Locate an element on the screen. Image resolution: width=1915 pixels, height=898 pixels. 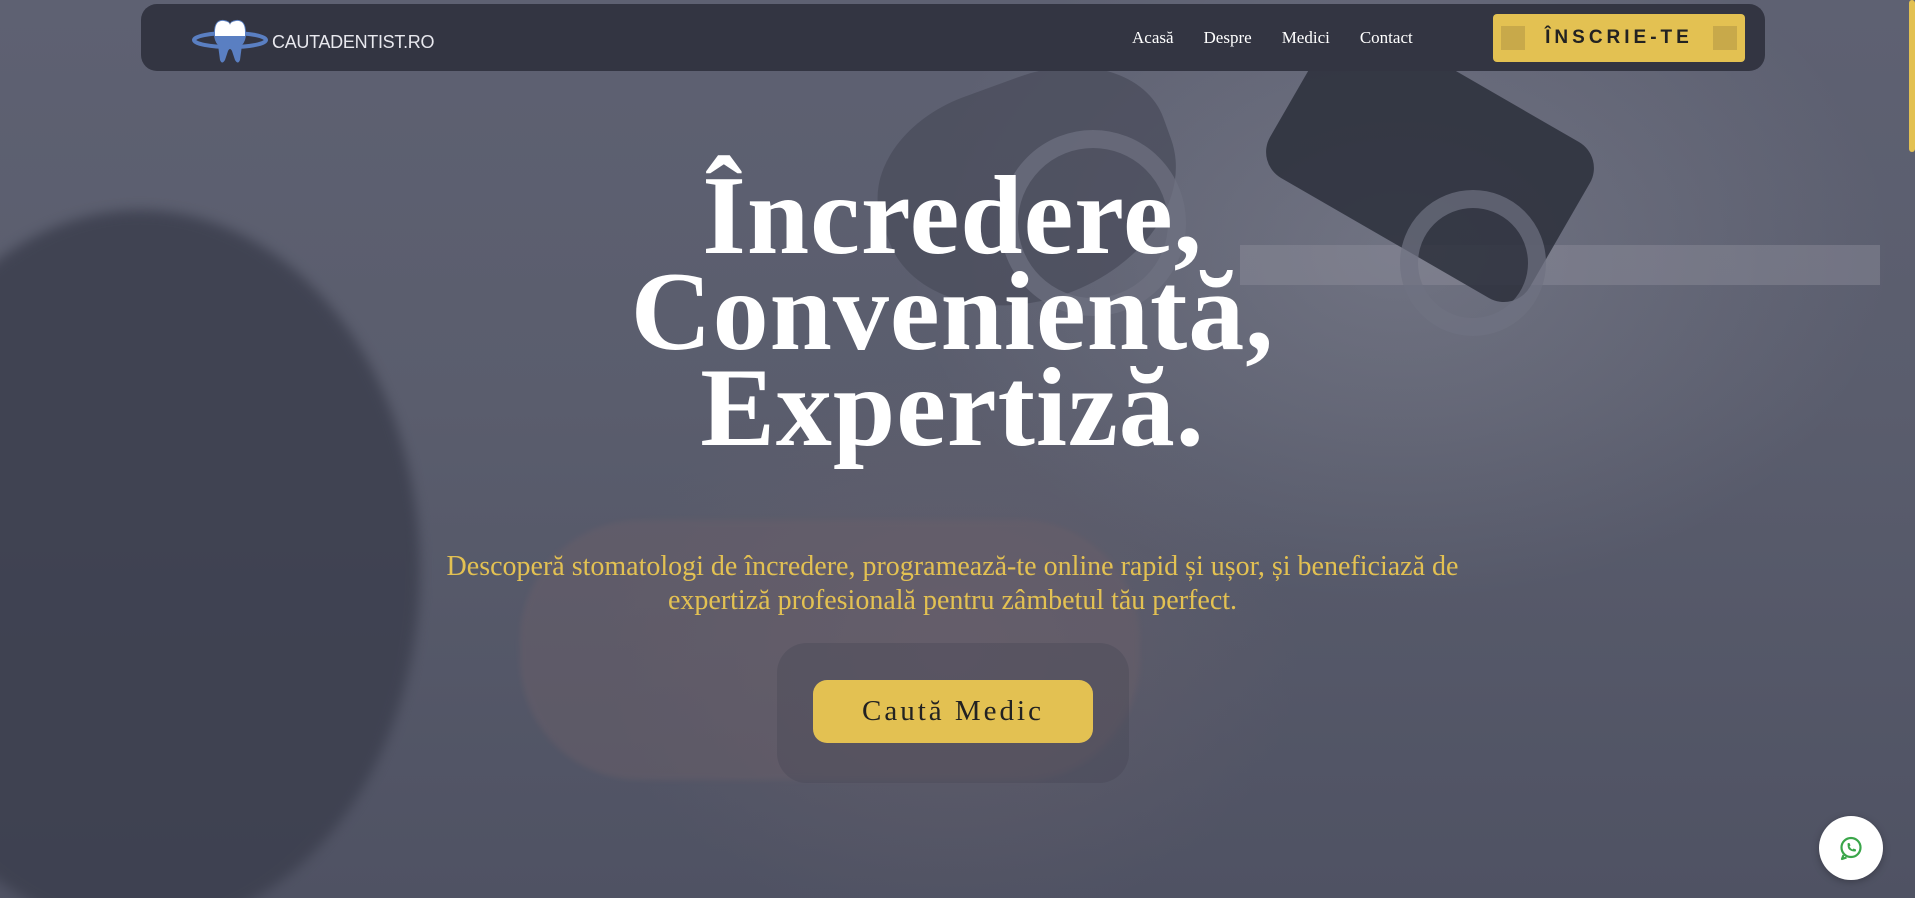
logo-text: CAUTADENTIST.RO is located at coordinates (353, 41).